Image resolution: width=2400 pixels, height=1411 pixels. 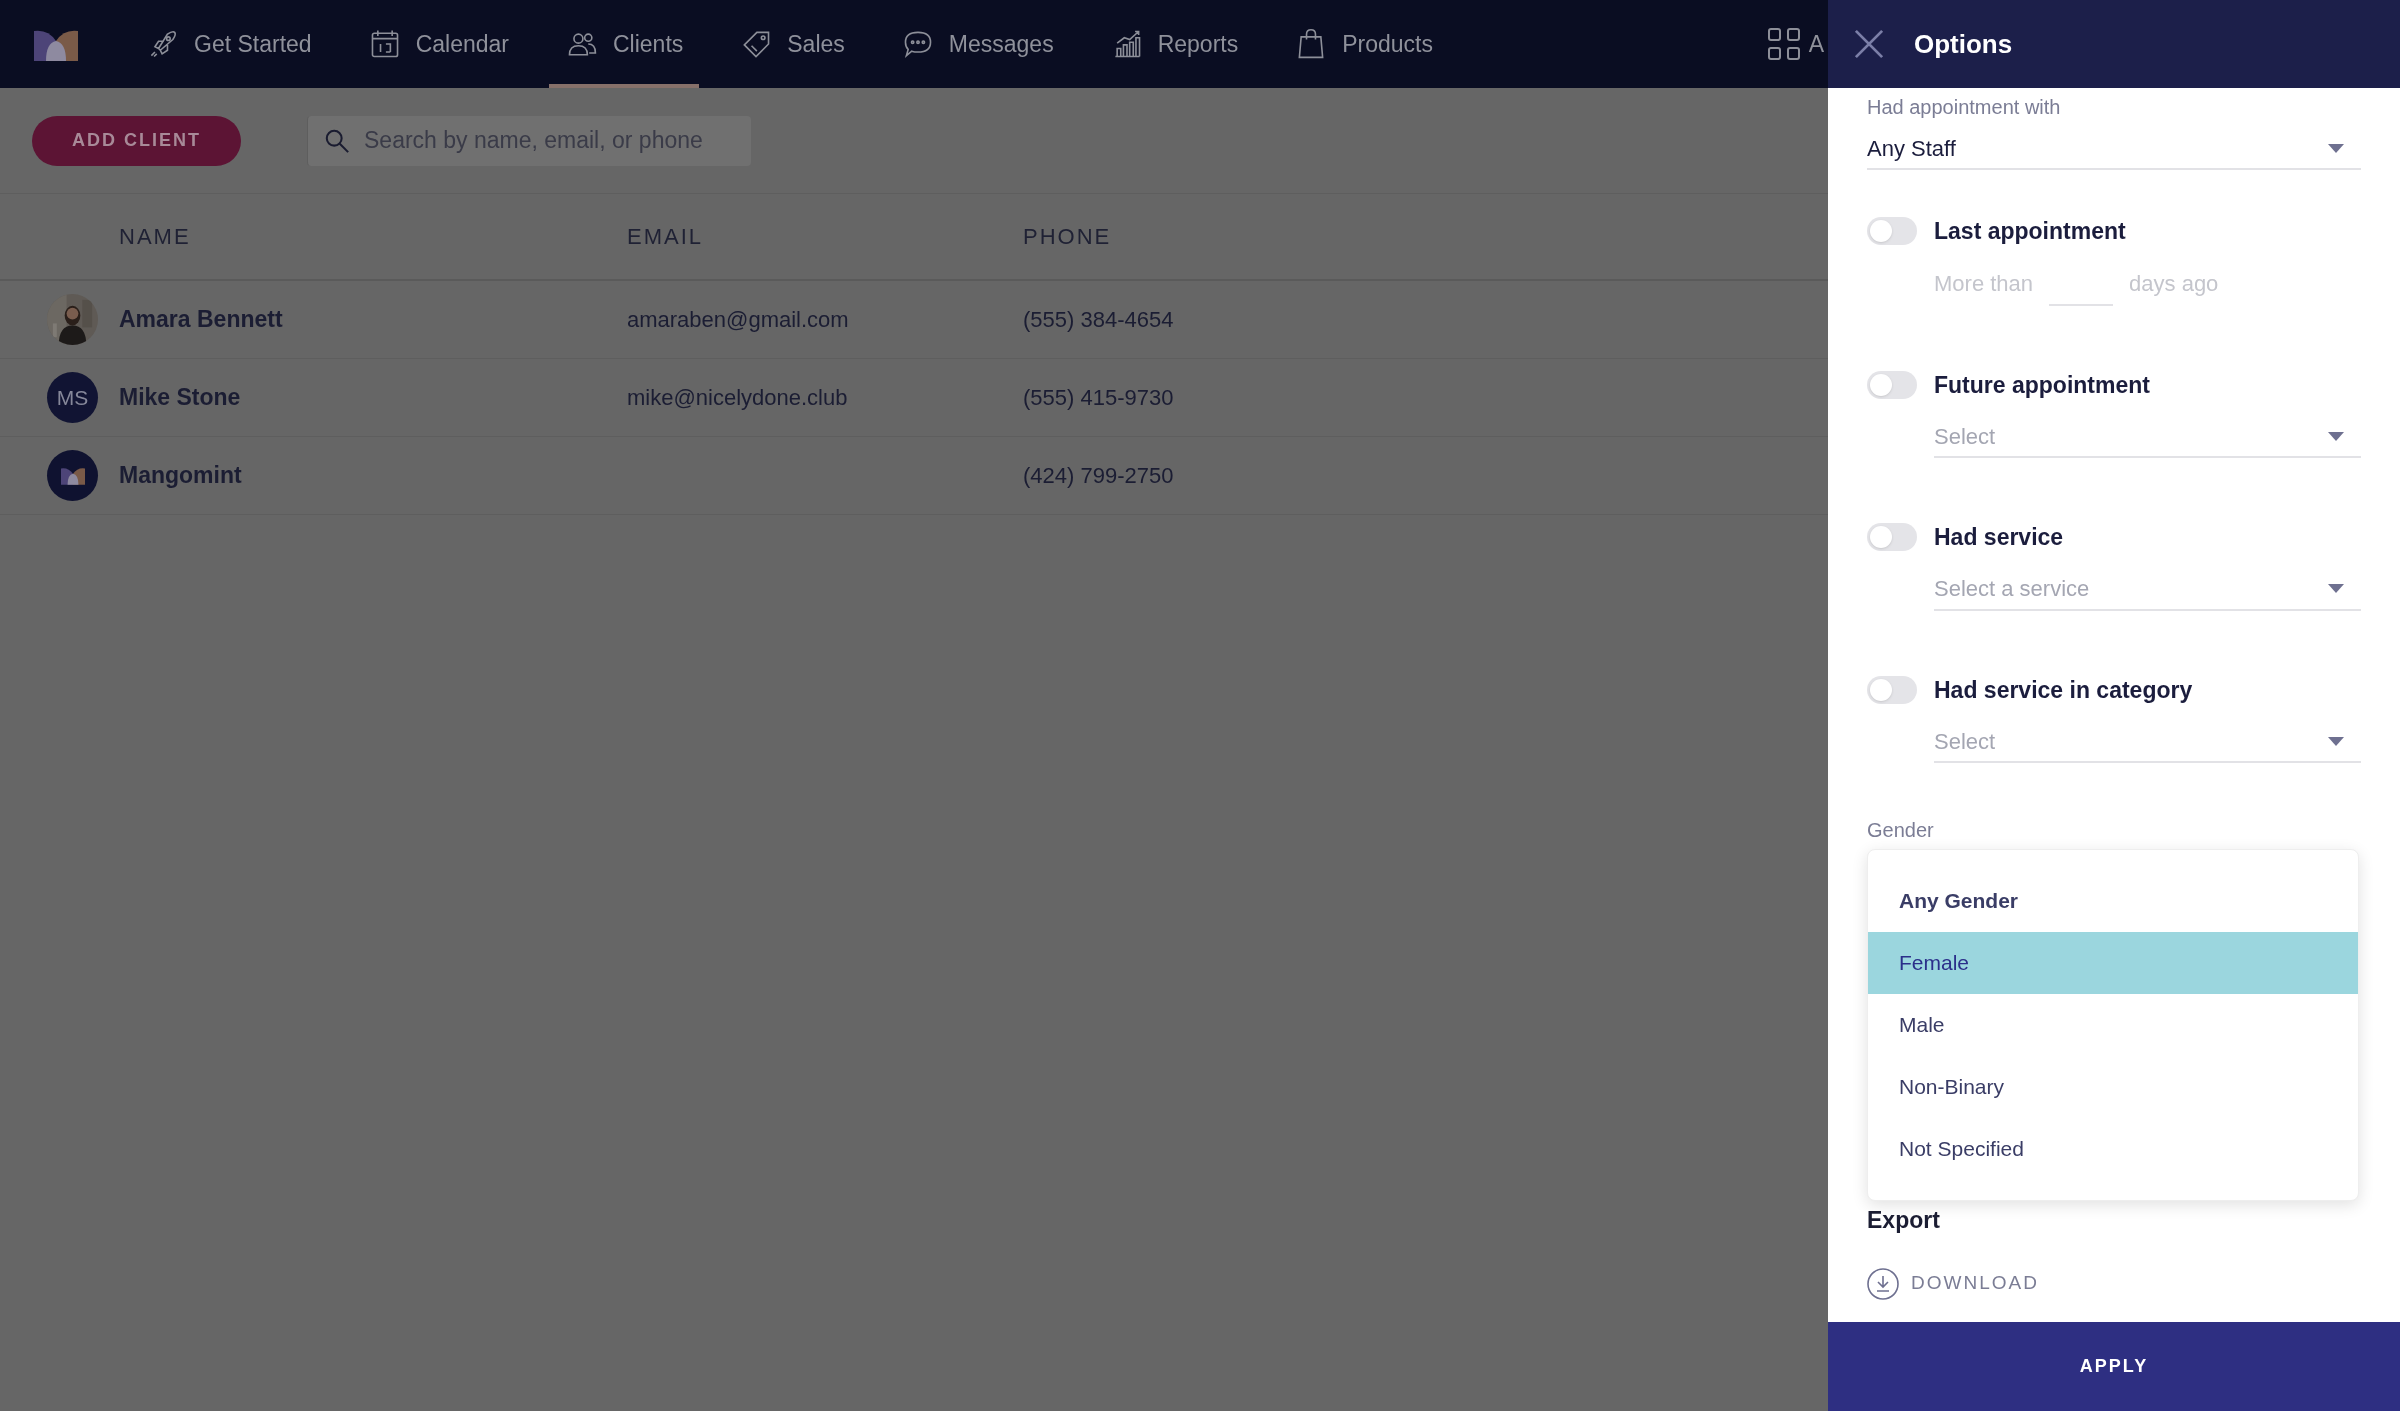 I want to click on client-phone: (555) 415-9730, so click(x=1098, y=397).